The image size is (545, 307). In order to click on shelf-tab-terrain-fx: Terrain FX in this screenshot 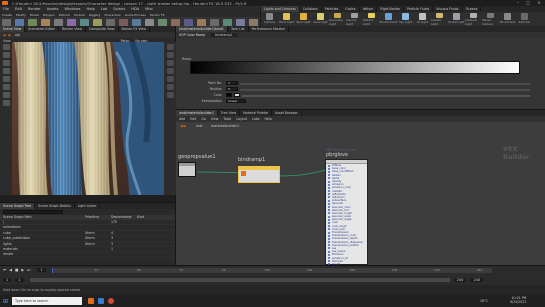, I will do `click(157, 15)`.